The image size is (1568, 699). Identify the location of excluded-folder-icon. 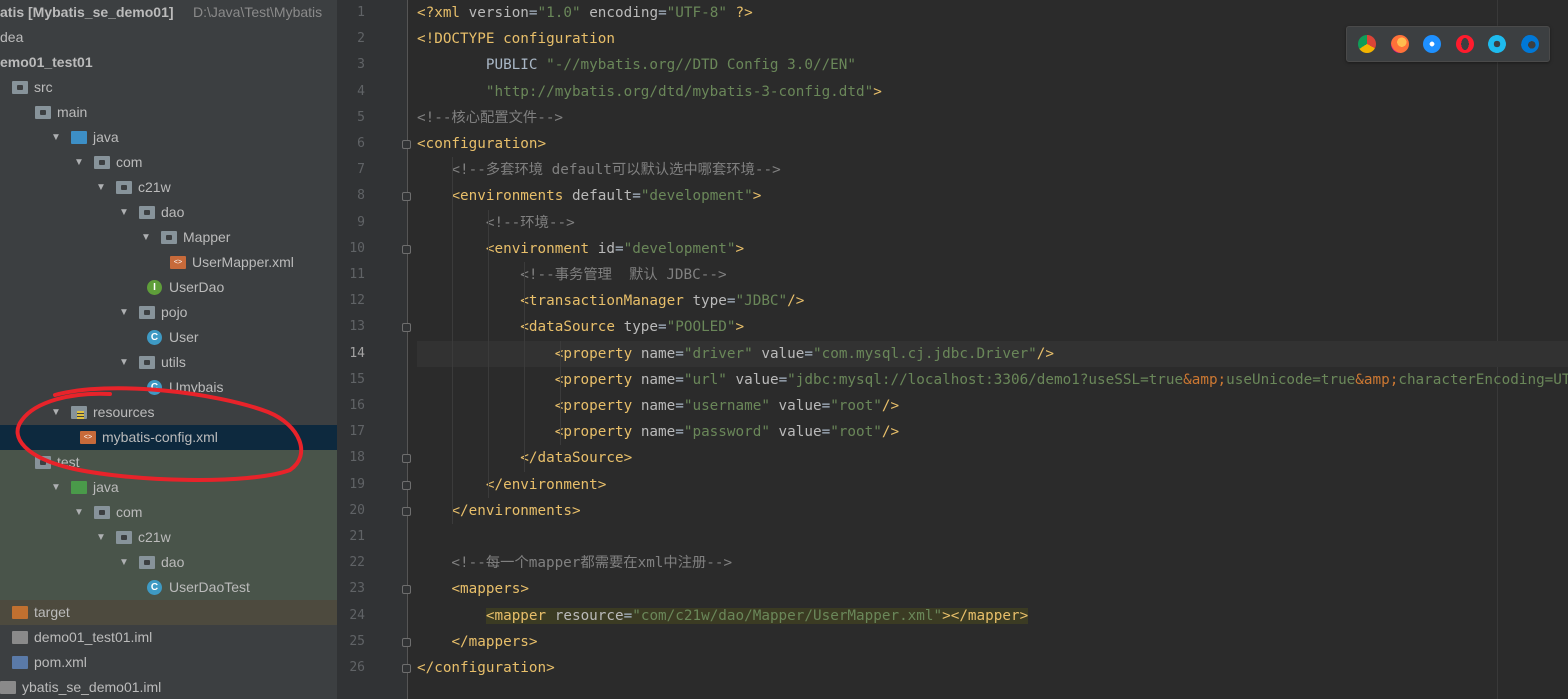
(20, 612).